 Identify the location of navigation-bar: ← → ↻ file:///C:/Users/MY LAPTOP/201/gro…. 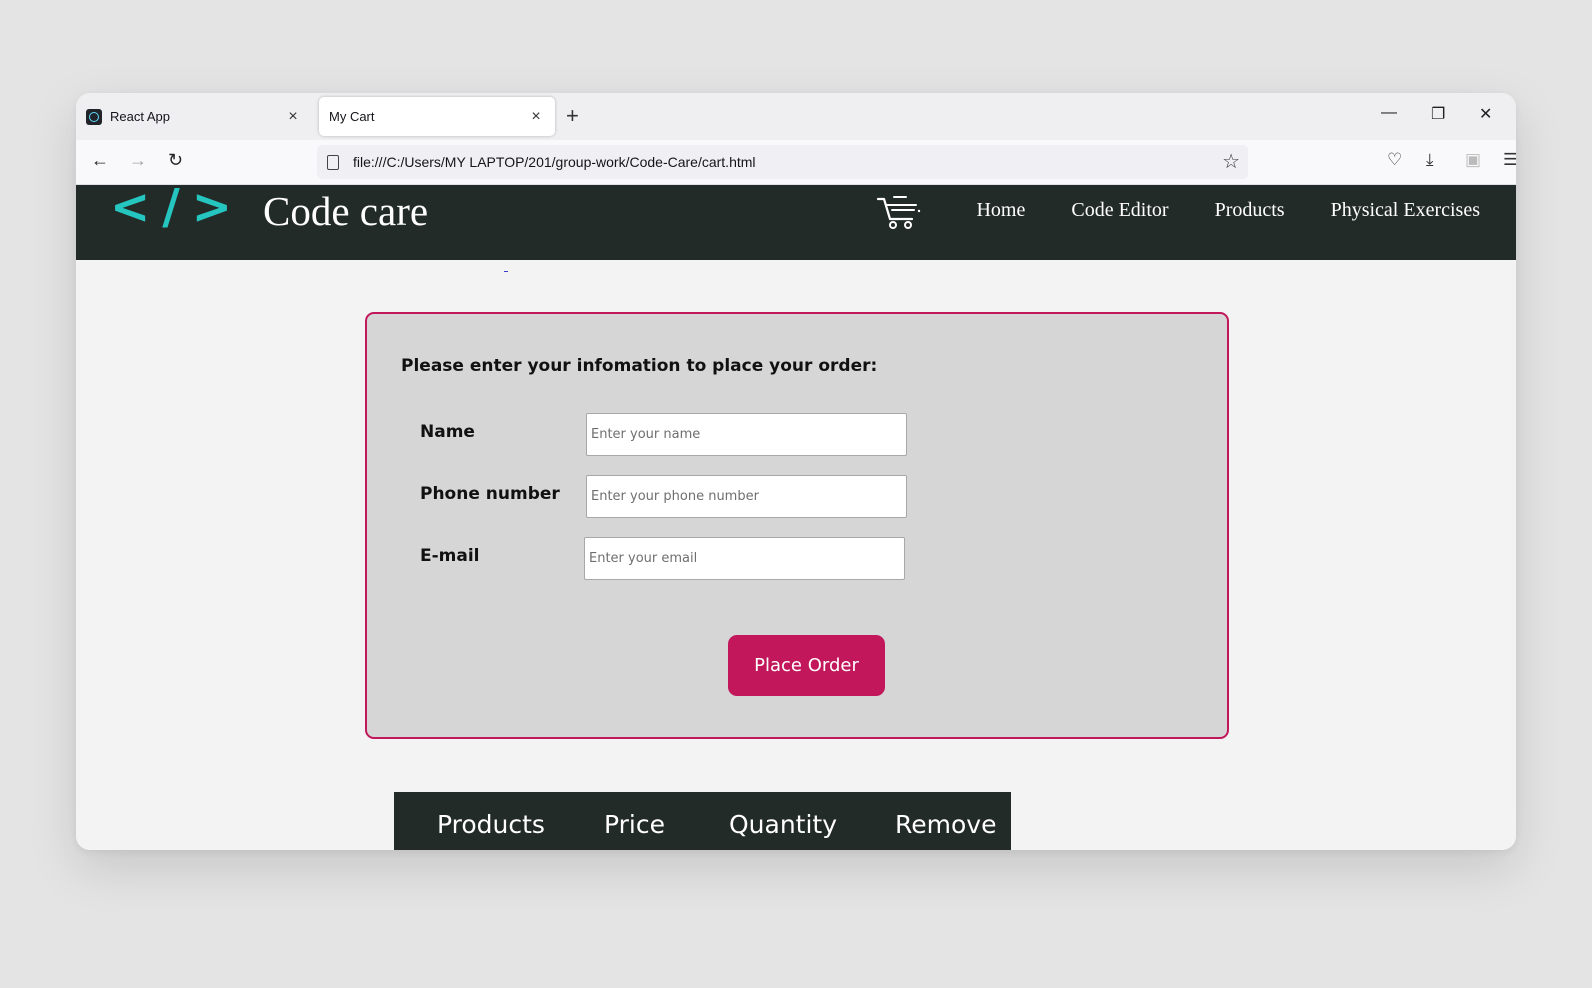
(796, 162).